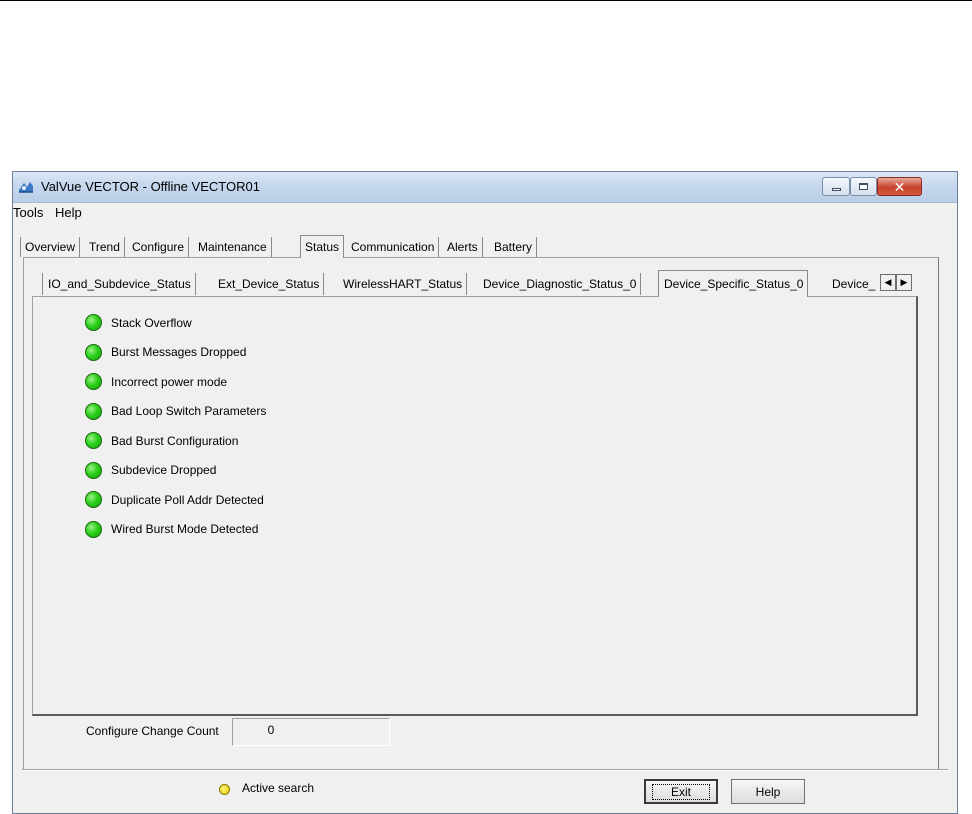  I want to click on close-icon: ✕, so click(899, 186).